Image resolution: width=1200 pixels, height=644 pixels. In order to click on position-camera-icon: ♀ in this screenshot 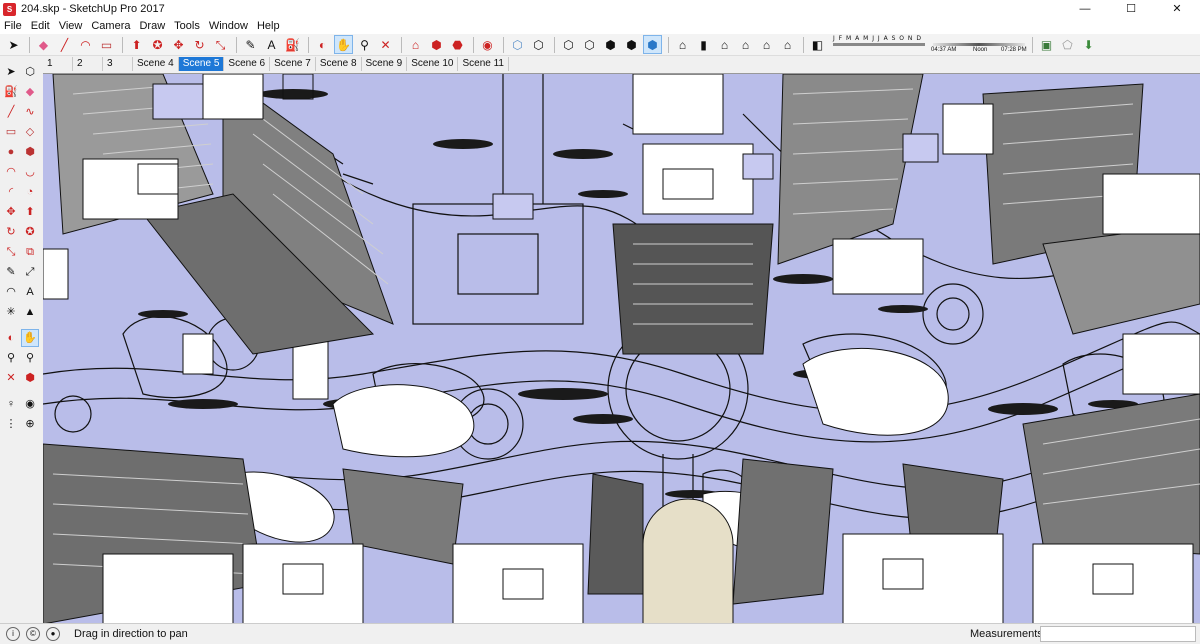, I will do `click(11, 404)`.